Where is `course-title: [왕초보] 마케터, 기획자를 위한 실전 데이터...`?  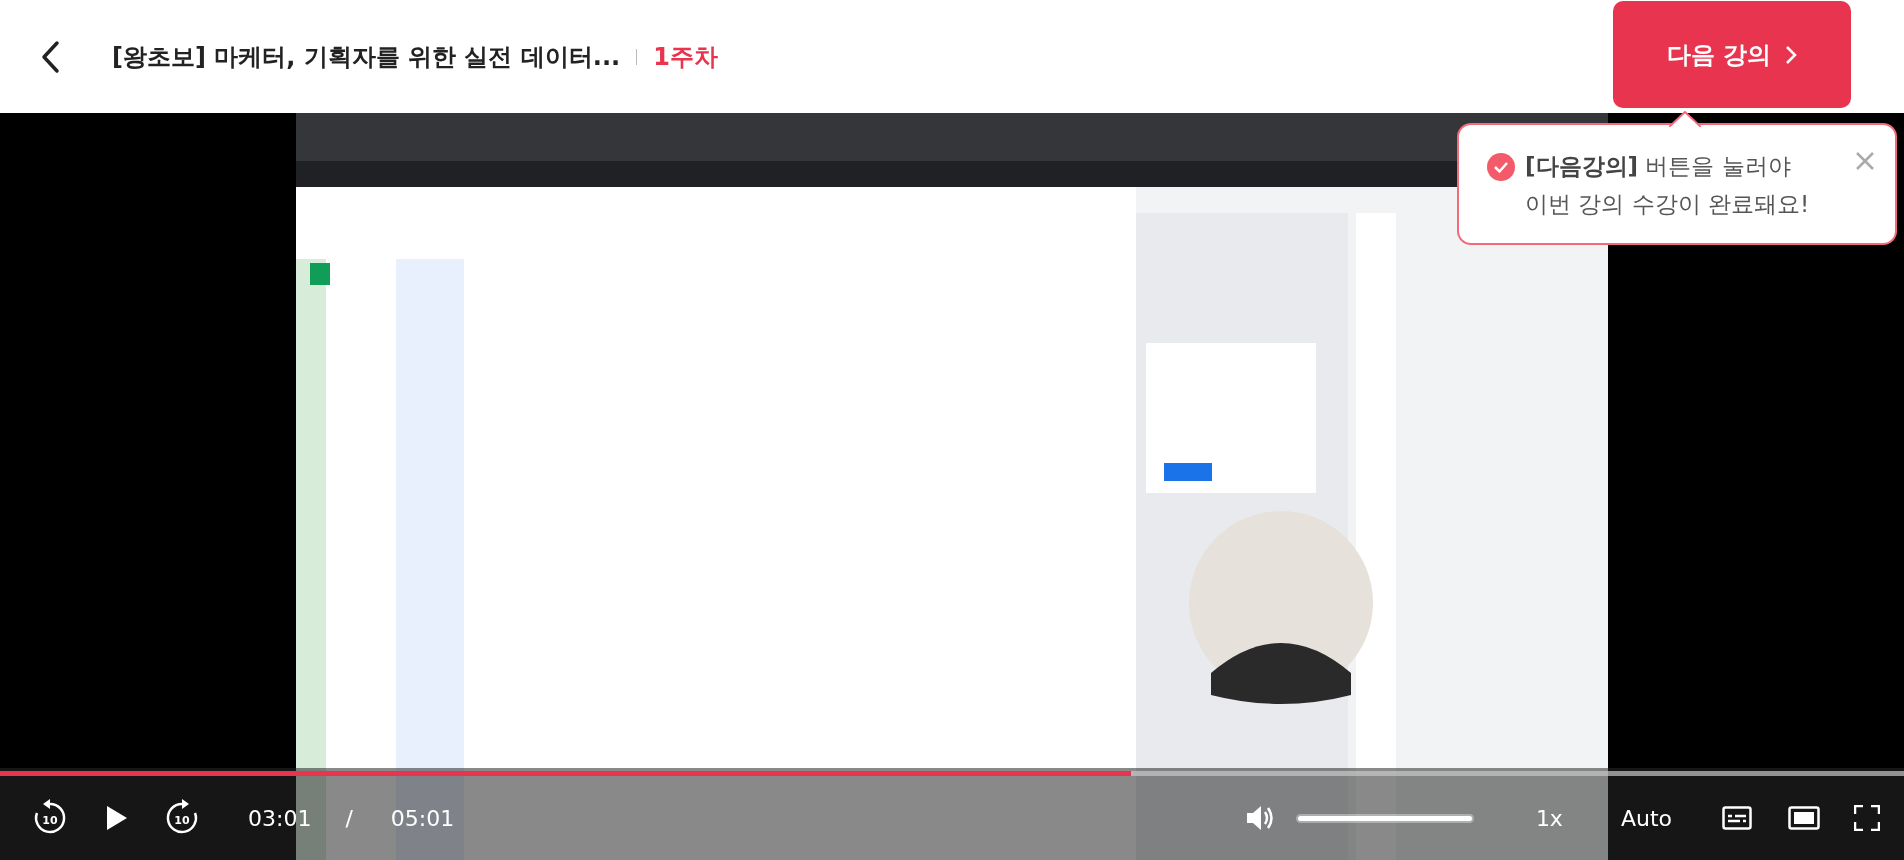 course-title: [왕초보] 마케터, 기획자를 위한 실전 데이터... is located at coordinates (366, 57).